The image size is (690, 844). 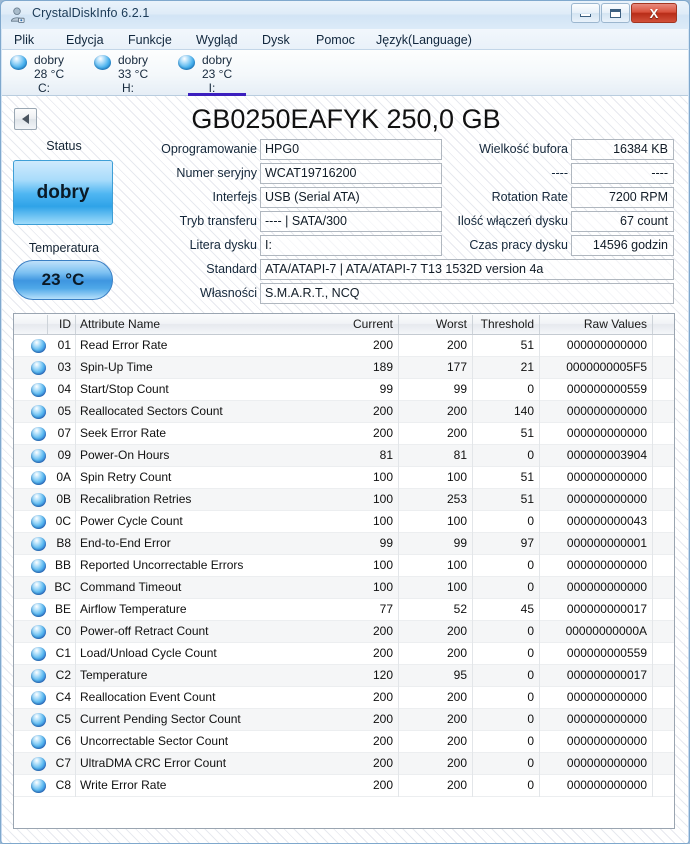 I want to click on minimize-button, so click(x=585, y=13).